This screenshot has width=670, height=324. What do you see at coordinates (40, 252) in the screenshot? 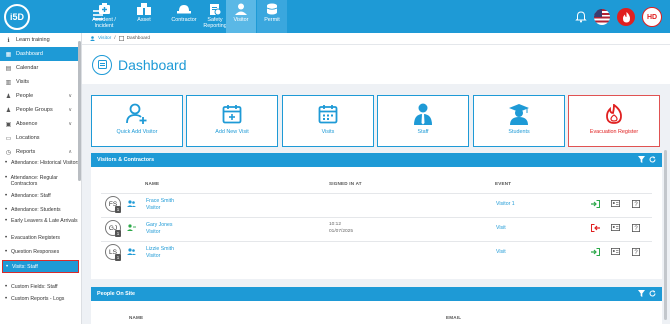
I see `report-item-question-responses: • Question Responses` at bounding box center [40, 252].